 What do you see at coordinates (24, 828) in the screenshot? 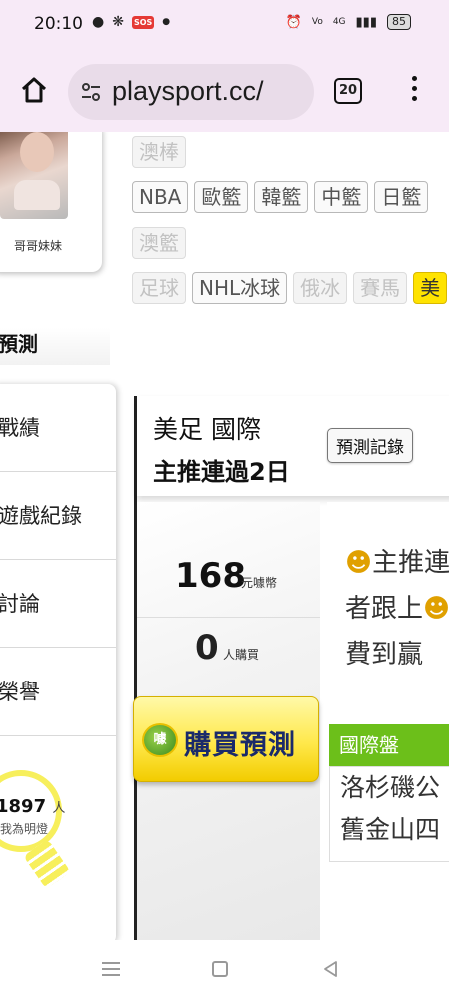
I see `light-label: 加我為明燈` at bounding box center [24, 828].